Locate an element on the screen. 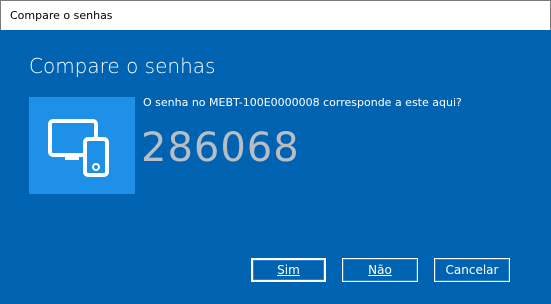 The width and height of the screenshot is (551, 304). yes-button: Sim is located at coordinates (288, 270).